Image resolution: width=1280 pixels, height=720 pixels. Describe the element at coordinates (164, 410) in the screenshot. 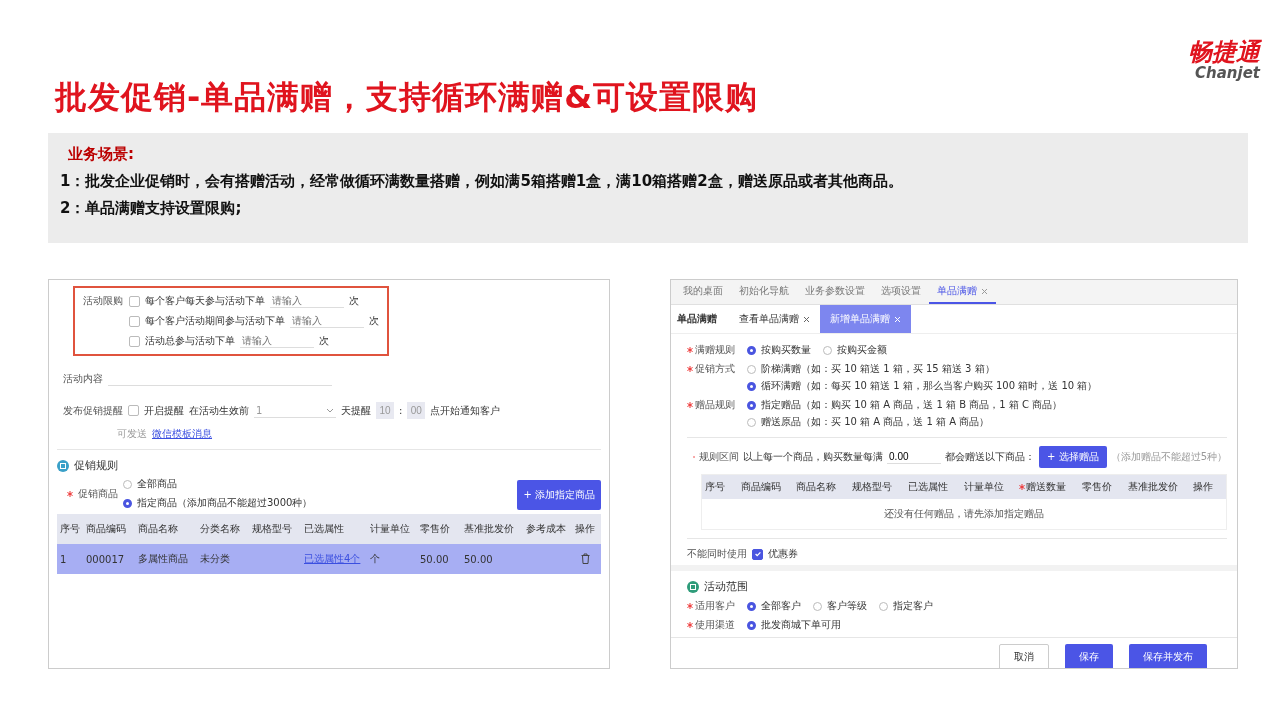

I see `checkbox-label: 开启提醒` at that location.